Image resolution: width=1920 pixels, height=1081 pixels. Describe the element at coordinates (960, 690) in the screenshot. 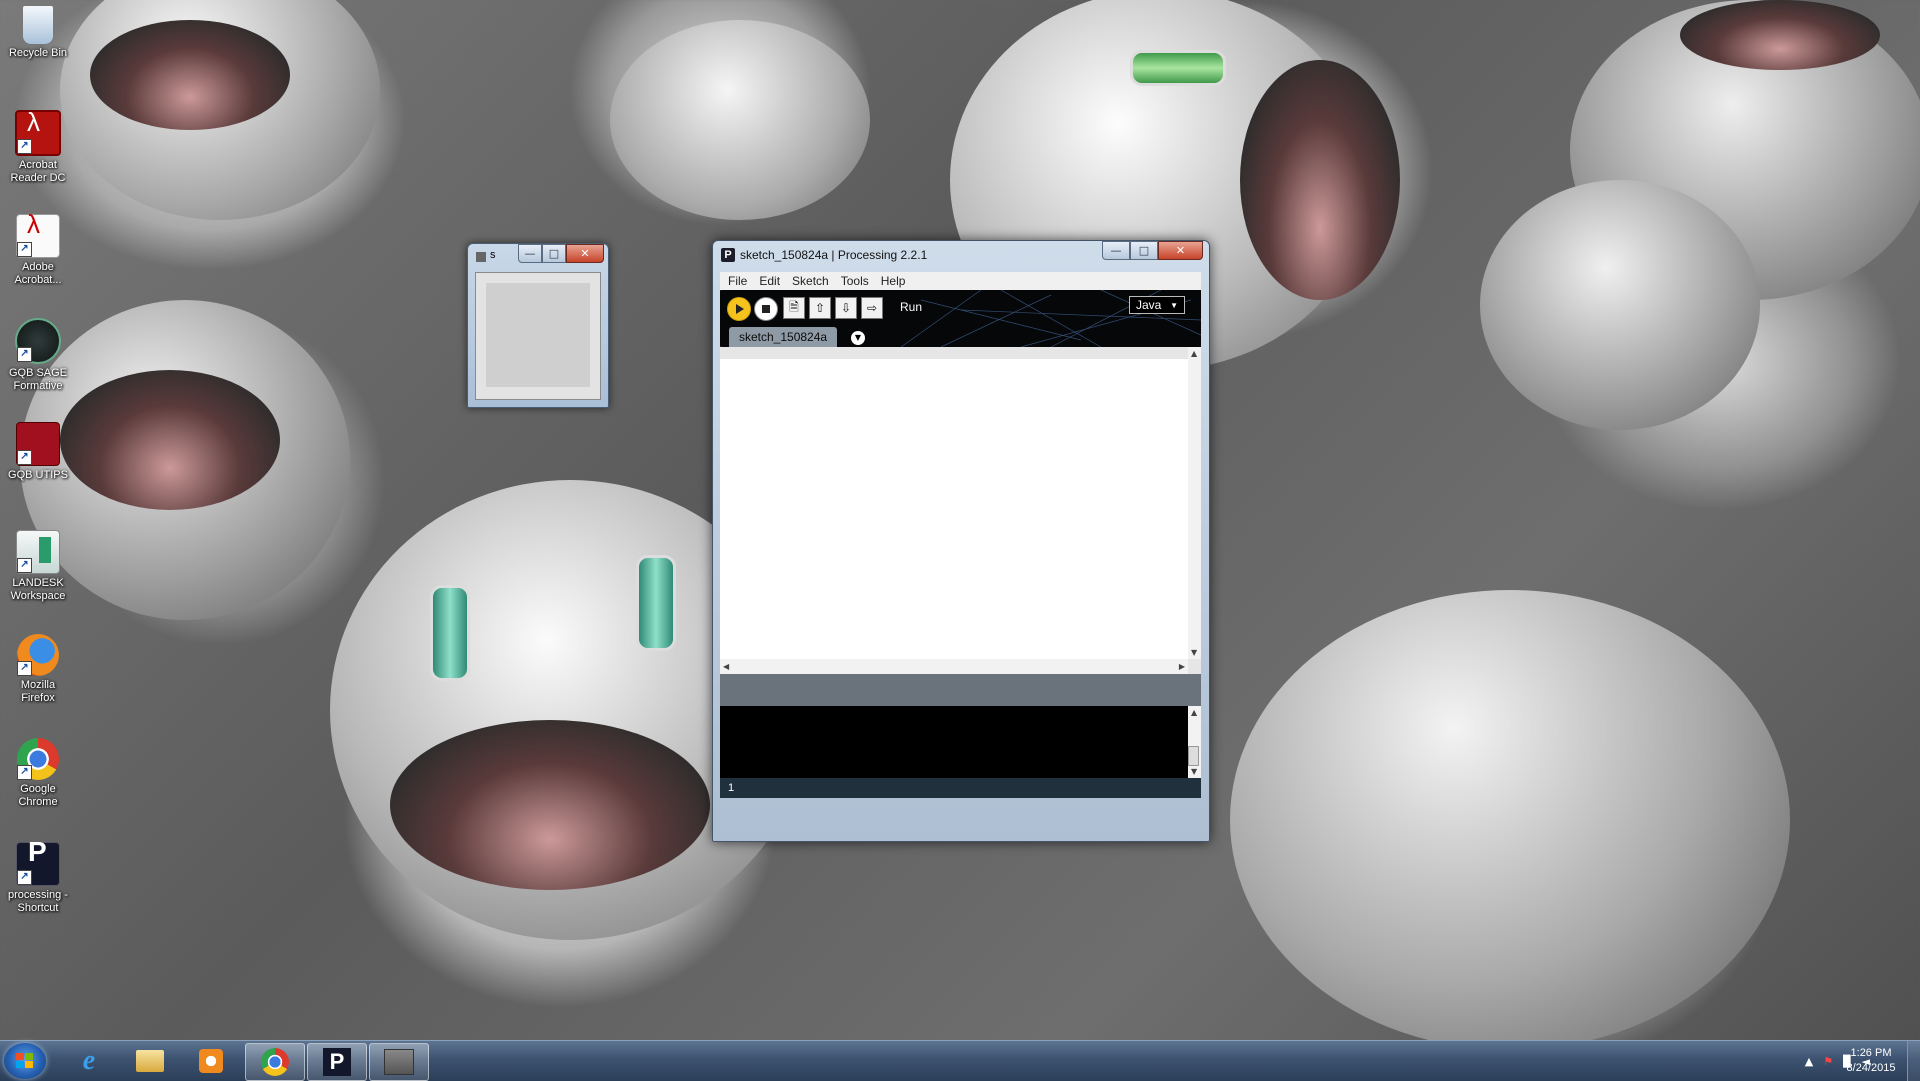

I see `message-area` at that location.